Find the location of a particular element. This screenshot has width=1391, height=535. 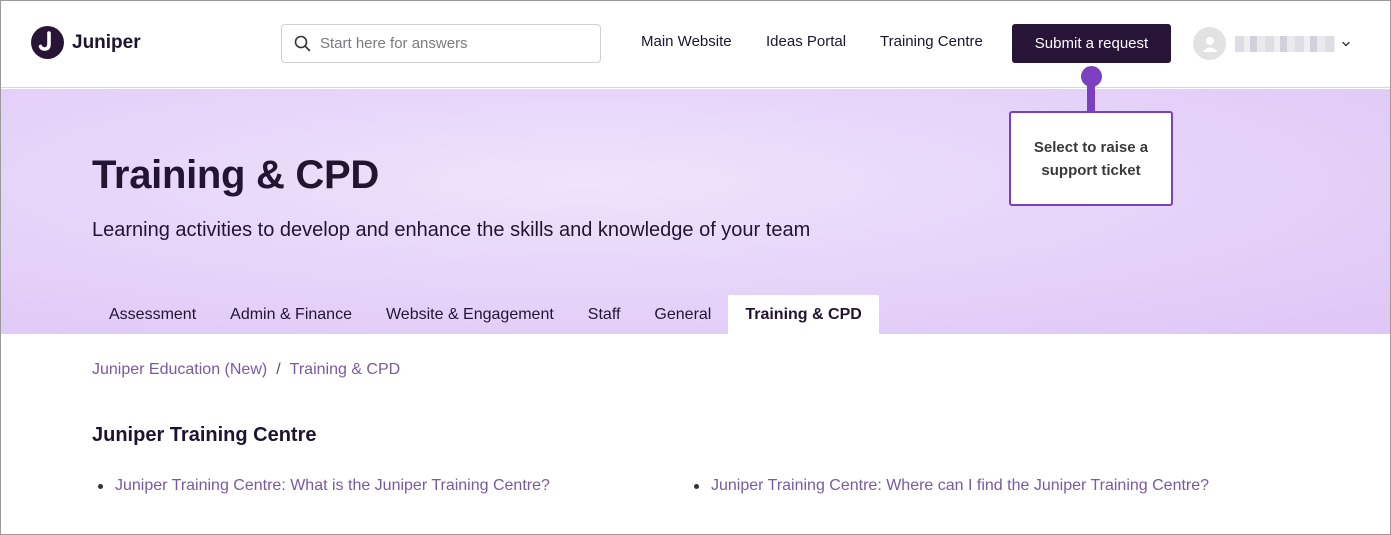

tab-general: General is located at coordinates (682, 314).